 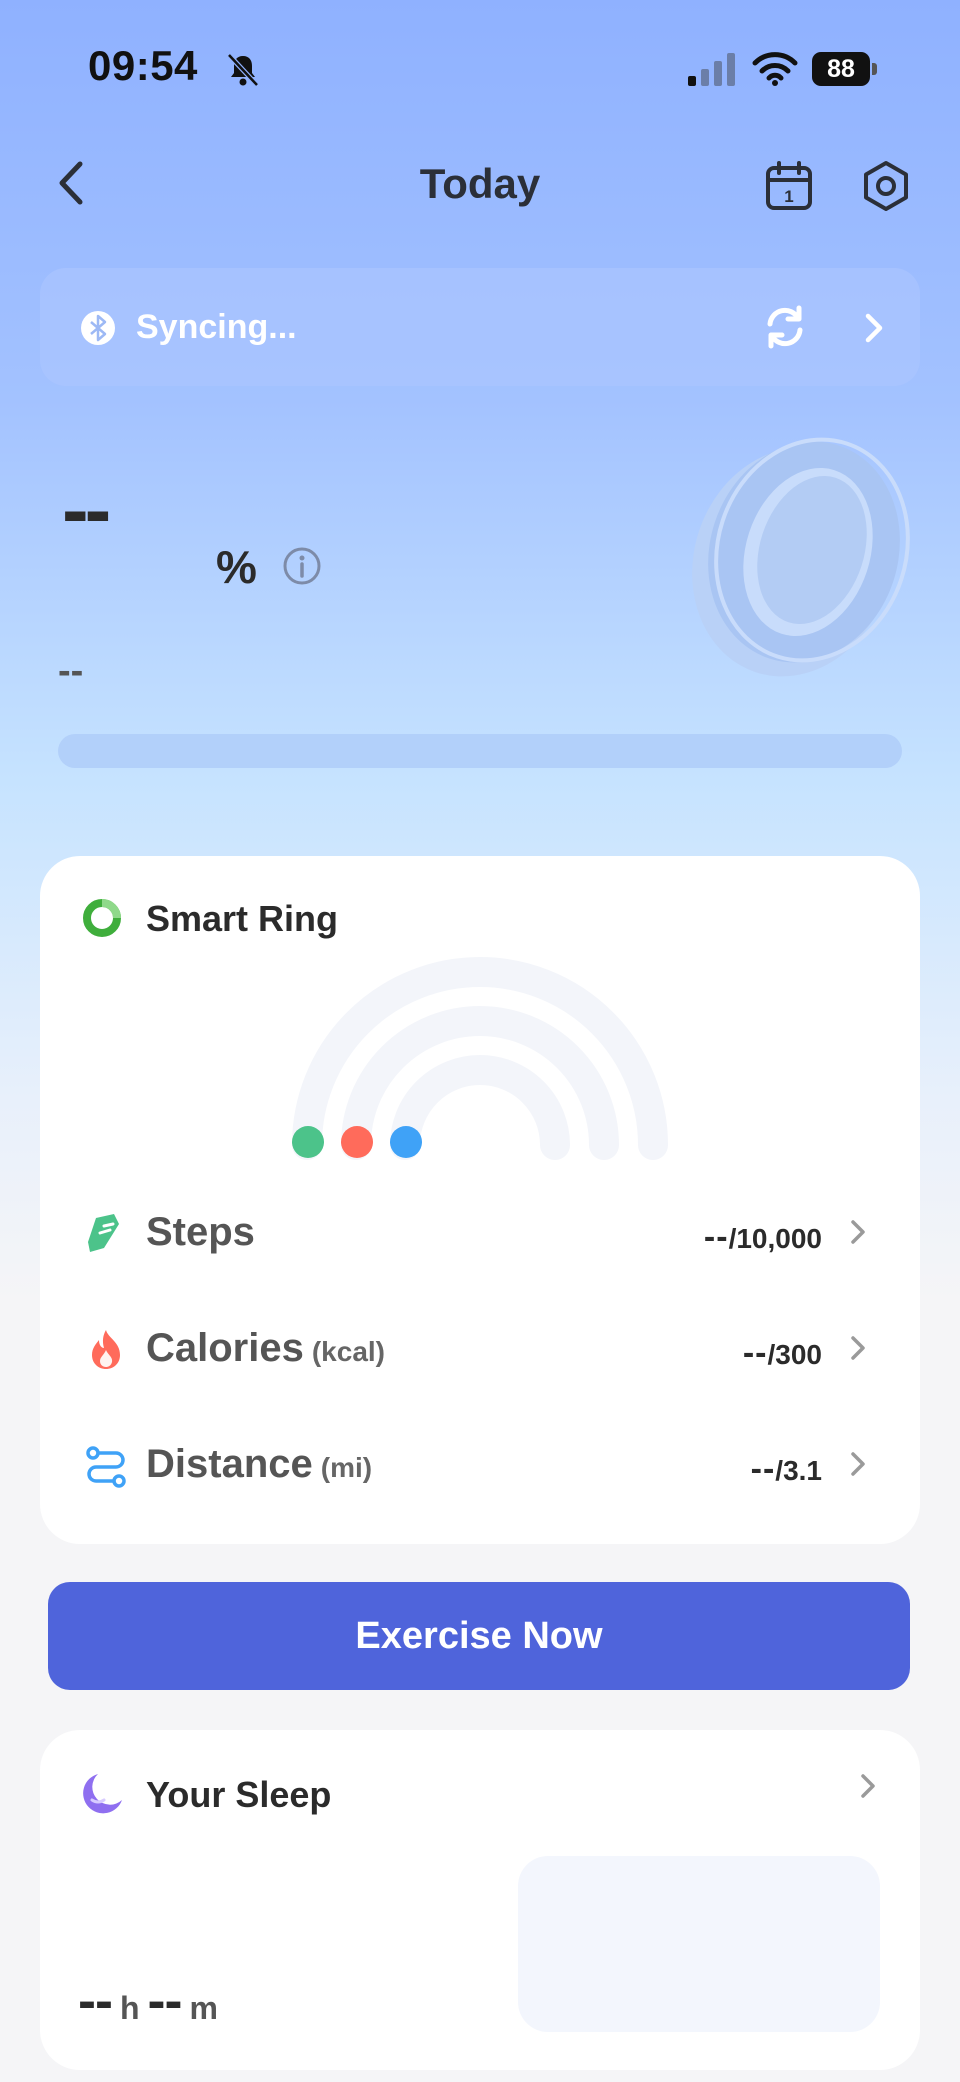 I want to click on readiness-value: --, so click(x=86, y=509).